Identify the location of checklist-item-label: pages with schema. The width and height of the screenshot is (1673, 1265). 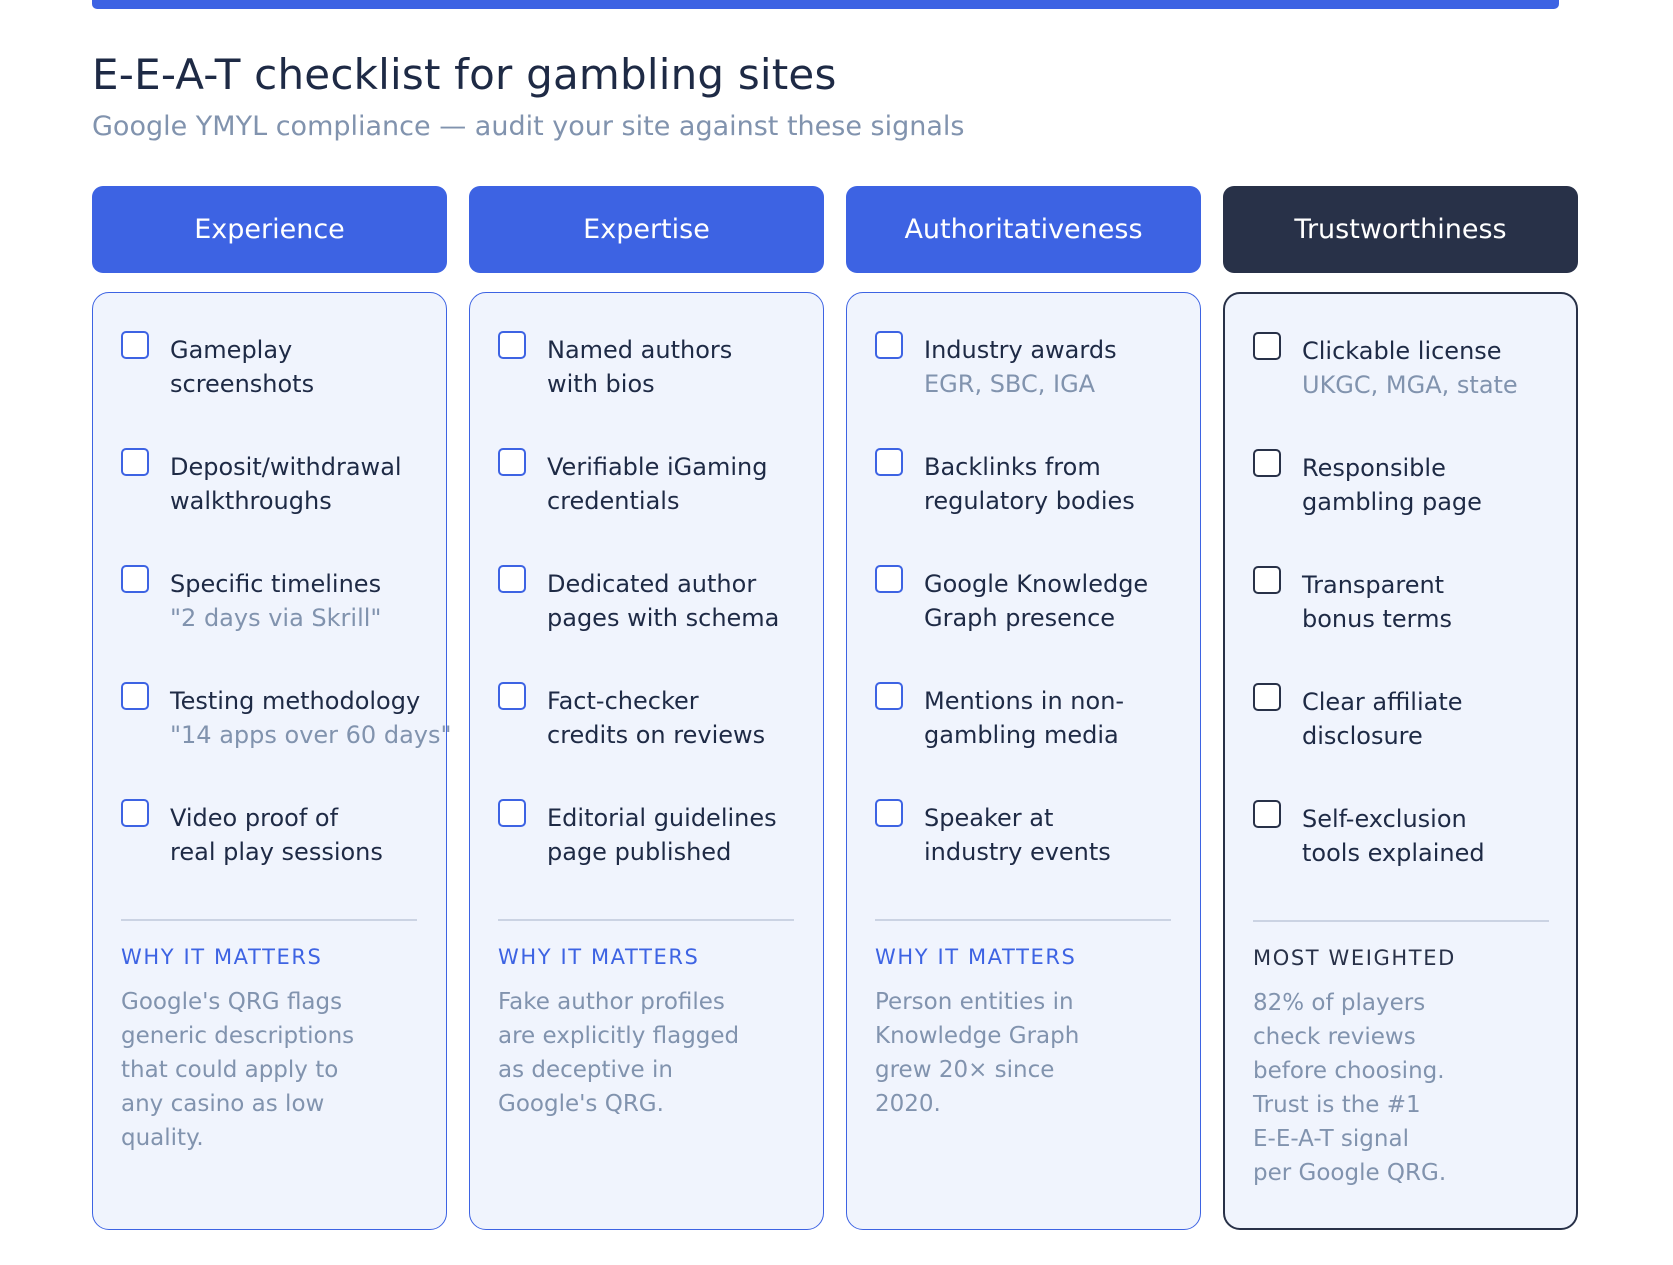
(663, 618).